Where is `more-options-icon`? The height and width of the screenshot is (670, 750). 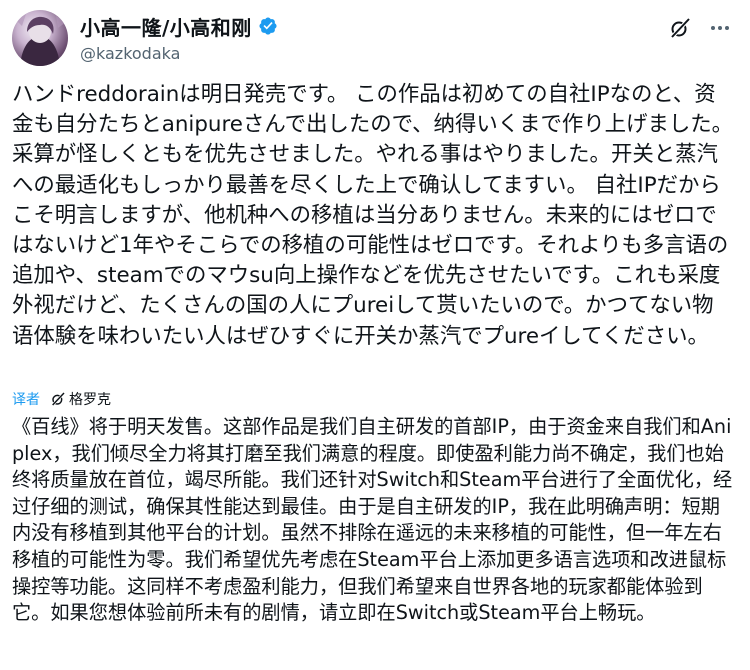
more-options-icon is located at coordinates (720, 28).